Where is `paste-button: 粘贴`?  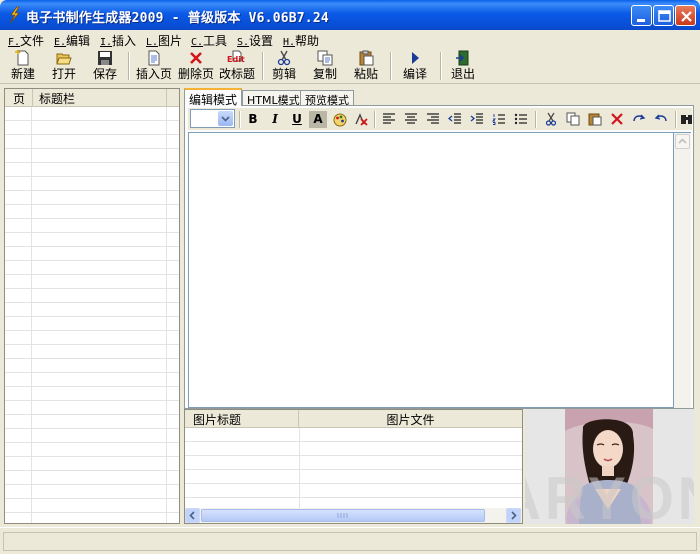
paste-button: 粘贴 is located at coordinates (366, 66).